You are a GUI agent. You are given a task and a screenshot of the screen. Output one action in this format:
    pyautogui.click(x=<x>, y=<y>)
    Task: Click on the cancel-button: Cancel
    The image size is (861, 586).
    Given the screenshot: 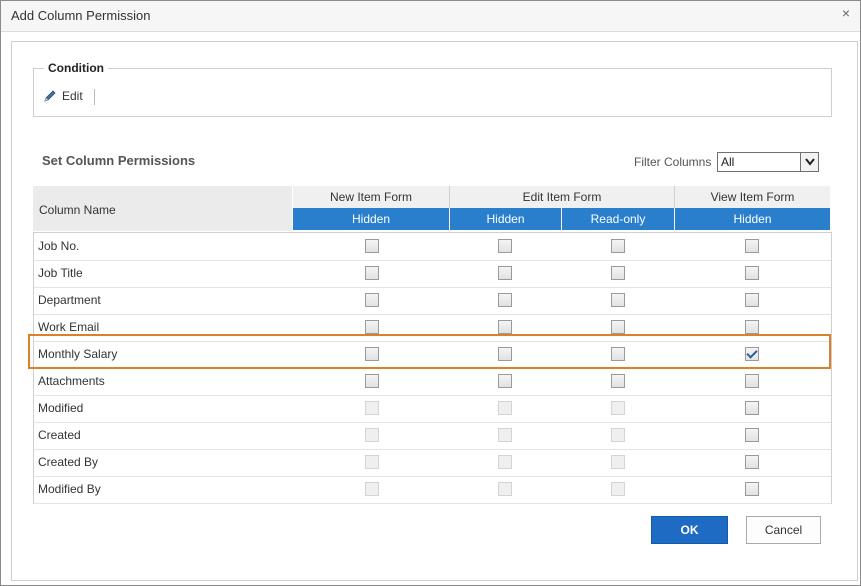 What is the action you would take?
    pyautogui.click(x=783, y=530)
    